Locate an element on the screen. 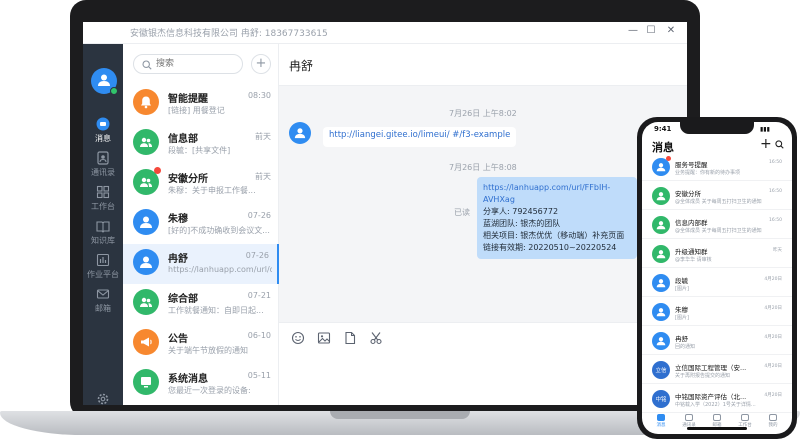 The image size is (800, 442). conversation-time: 前天 is located at coordinates (263, 136).